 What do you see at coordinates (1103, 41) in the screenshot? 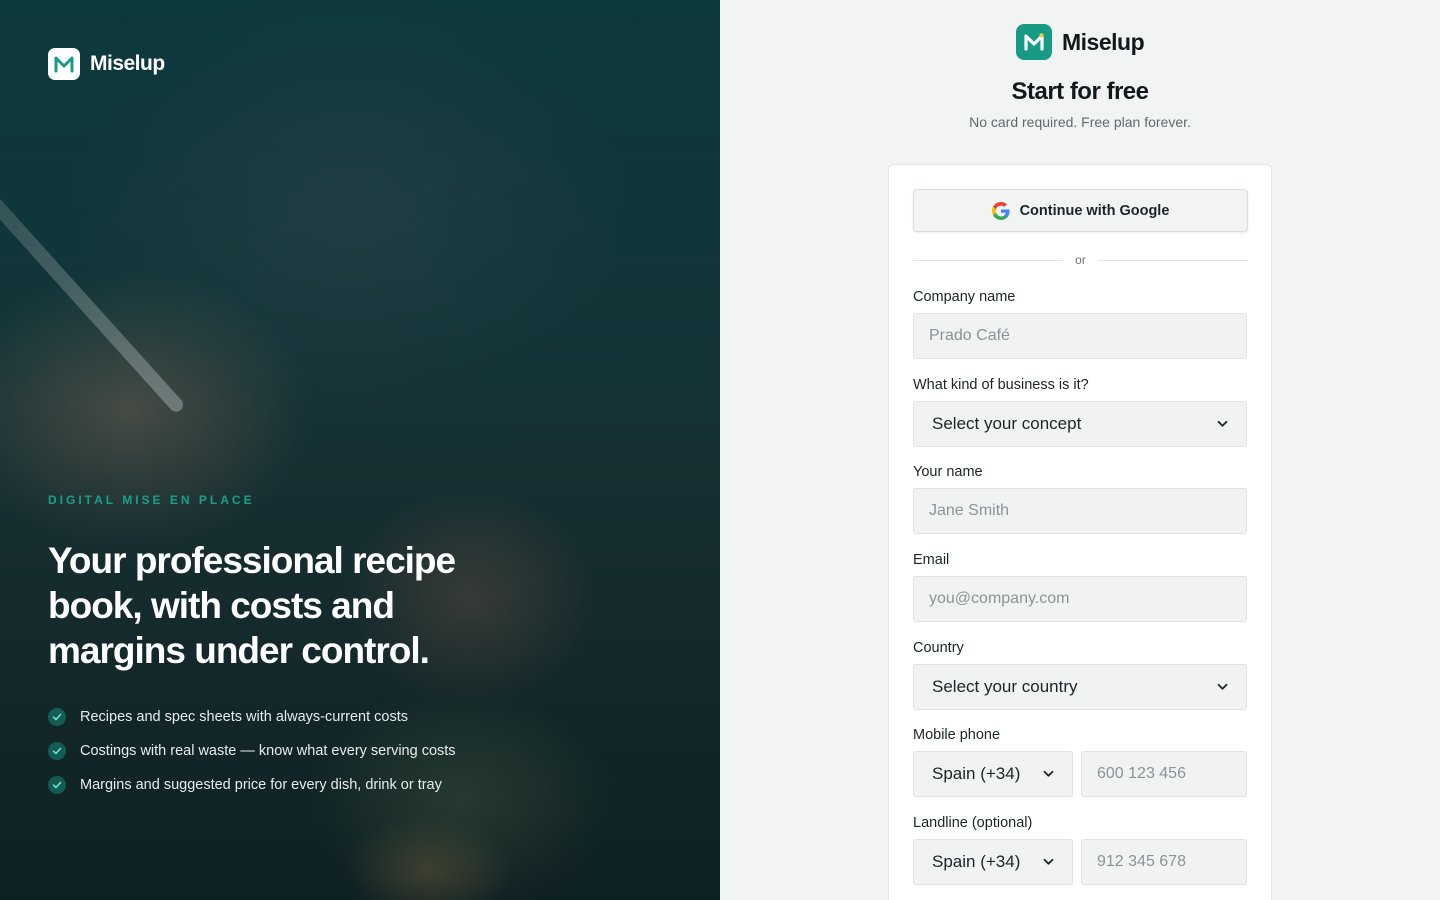
I see `form-brand-name: Miselup` at bounding box center [1103, 41].